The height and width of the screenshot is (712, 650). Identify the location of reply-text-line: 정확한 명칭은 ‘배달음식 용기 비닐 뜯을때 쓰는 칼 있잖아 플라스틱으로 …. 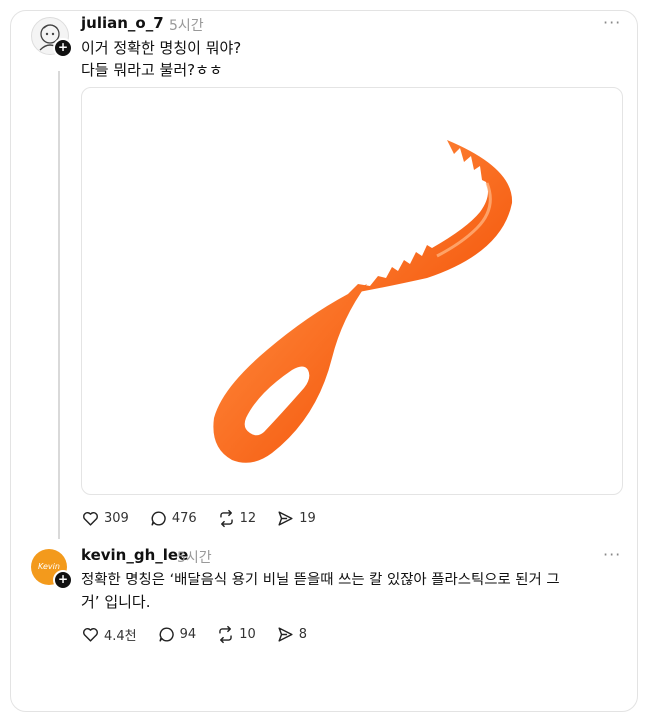
(320, 580).